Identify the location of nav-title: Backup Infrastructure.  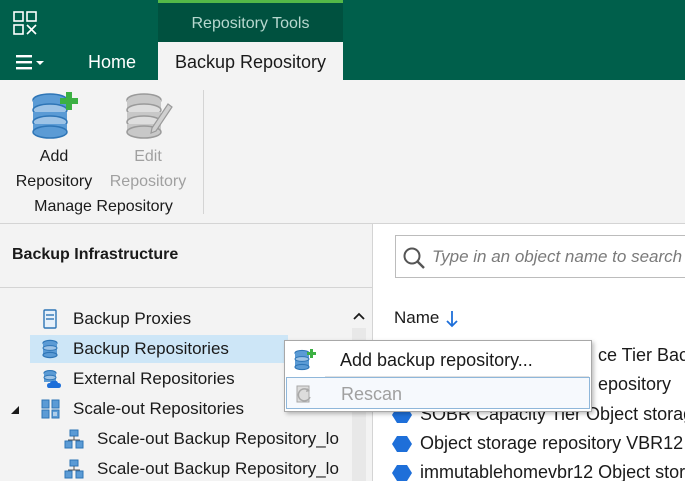
(95, 254).